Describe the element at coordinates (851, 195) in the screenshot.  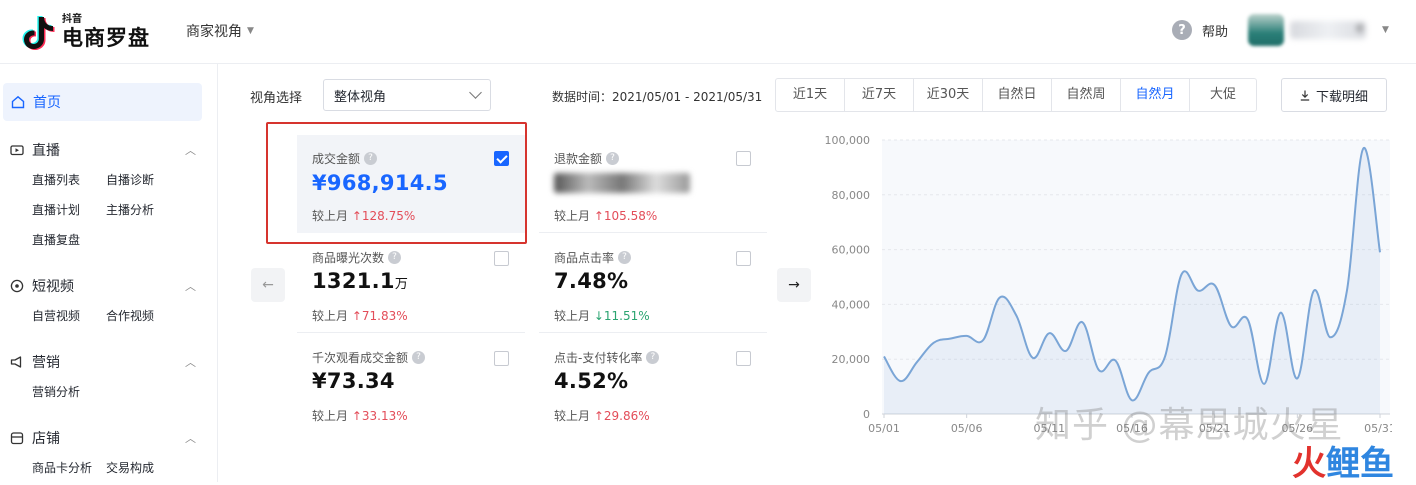
I see `y-tick-label: 80,000` at that location.